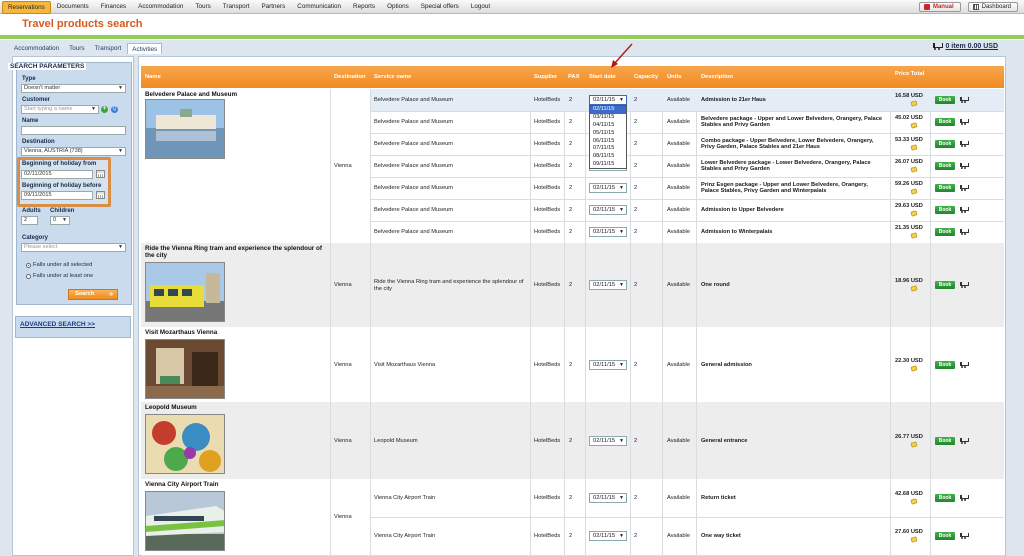 Image resolution: width=1024 pixels, height=556 pixels. What do you see at coordinates (571, 498) in the screenshot?
I see `pax-cell: 2` at bounding box center [571, 498].